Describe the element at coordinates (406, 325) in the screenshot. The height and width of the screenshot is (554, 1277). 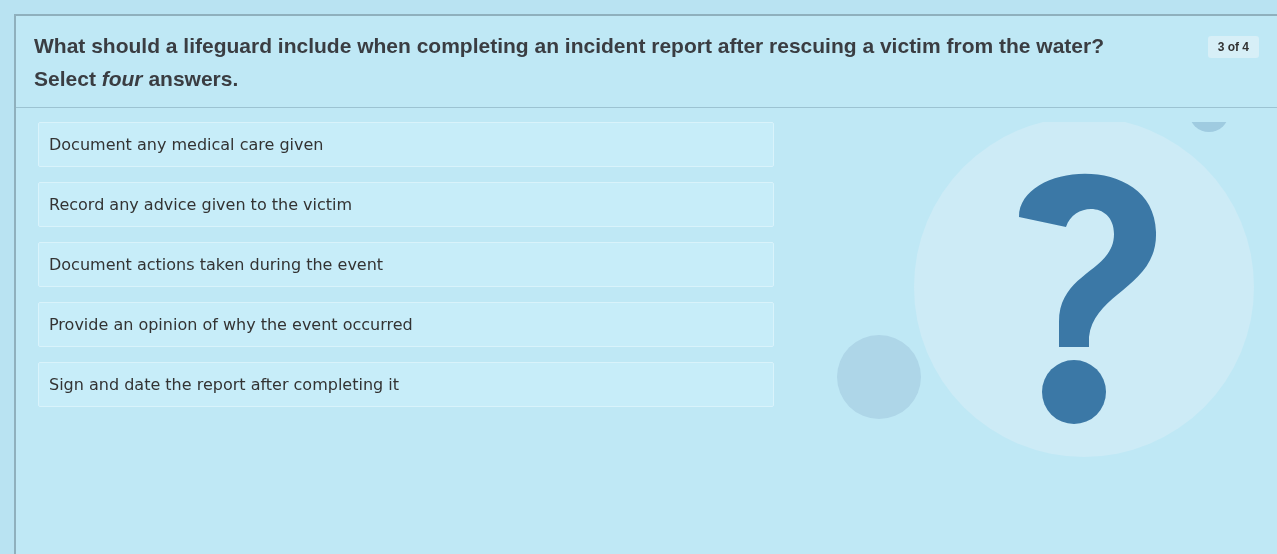
I see `answer-option: Provide an opinion of why the event occurred` at that location.